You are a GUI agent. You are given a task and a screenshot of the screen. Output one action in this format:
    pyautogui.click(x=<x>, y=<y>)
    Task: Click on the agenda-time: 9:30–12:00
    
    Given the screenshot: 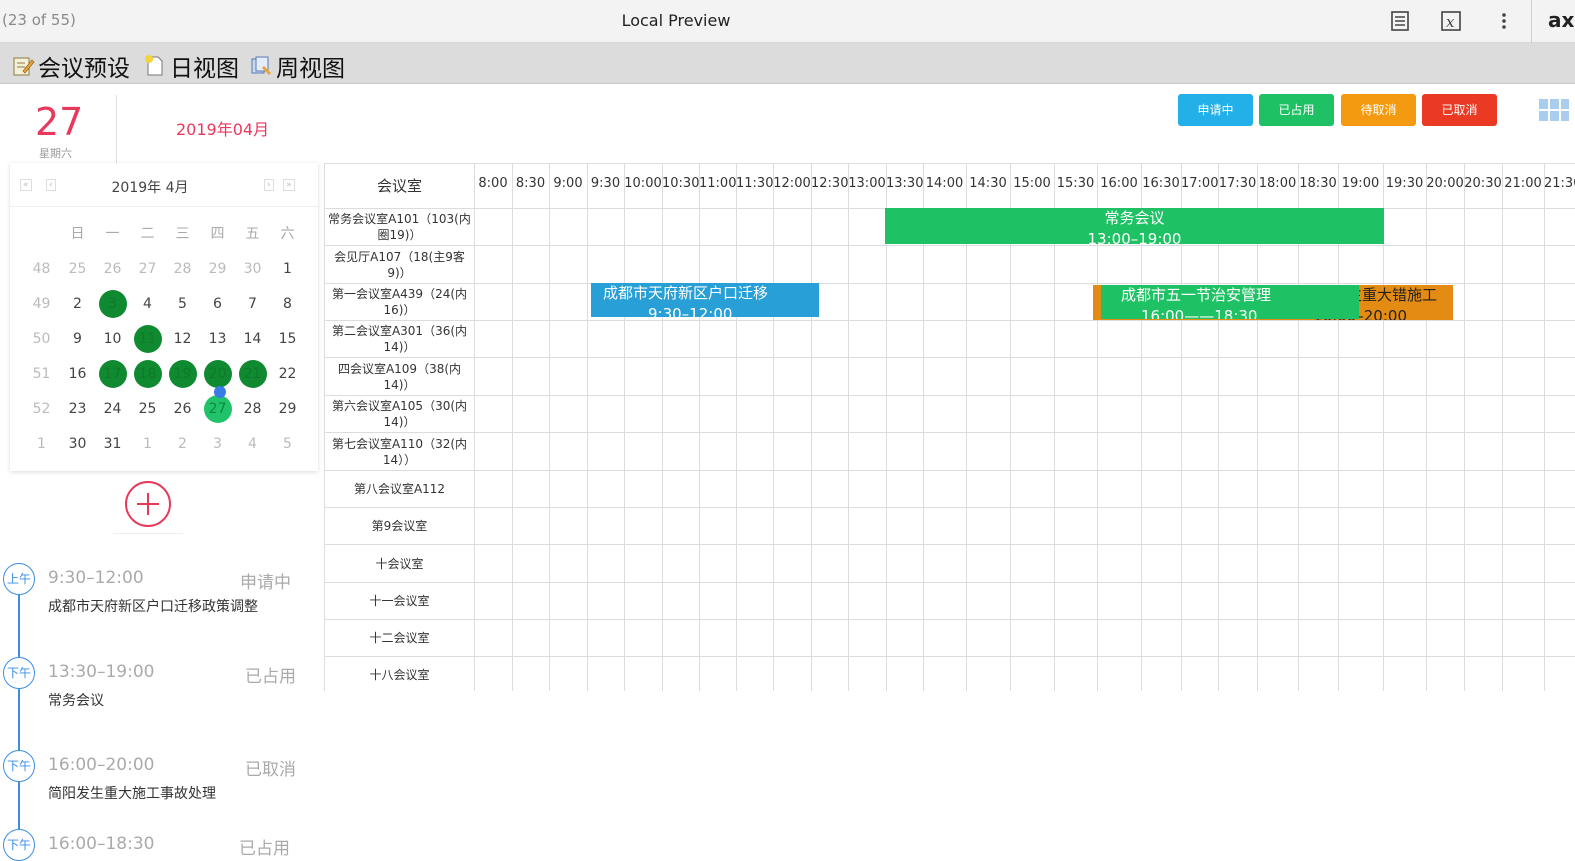 What is the action you would take?
    pyautogui.click(x=96, y=578)
    